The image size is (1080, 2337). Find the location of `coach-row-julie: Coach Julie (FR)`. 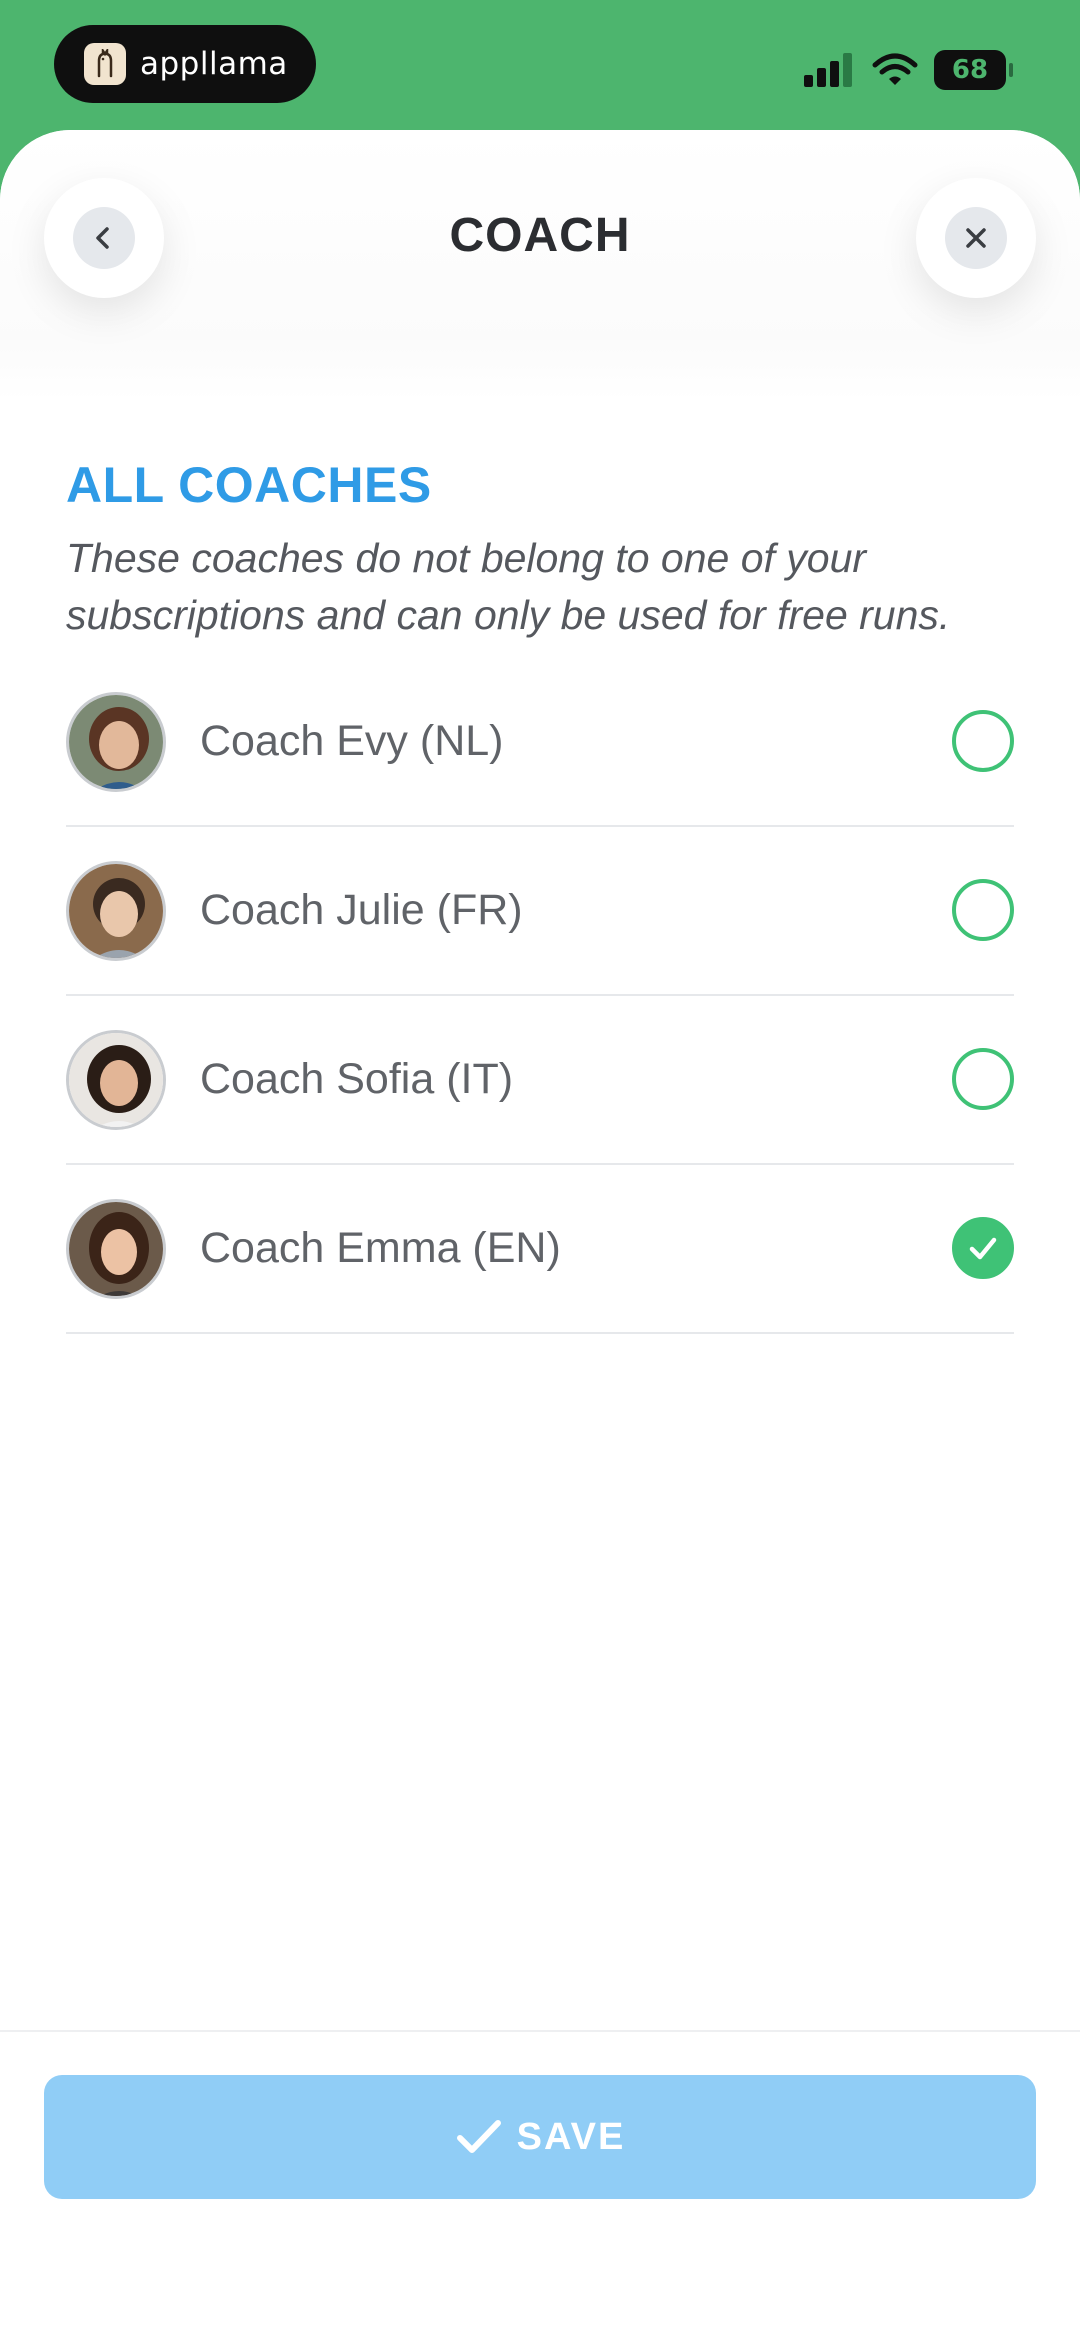

coach-row-julie: Coach Julie (FR) is located at coordinates (540, 911).